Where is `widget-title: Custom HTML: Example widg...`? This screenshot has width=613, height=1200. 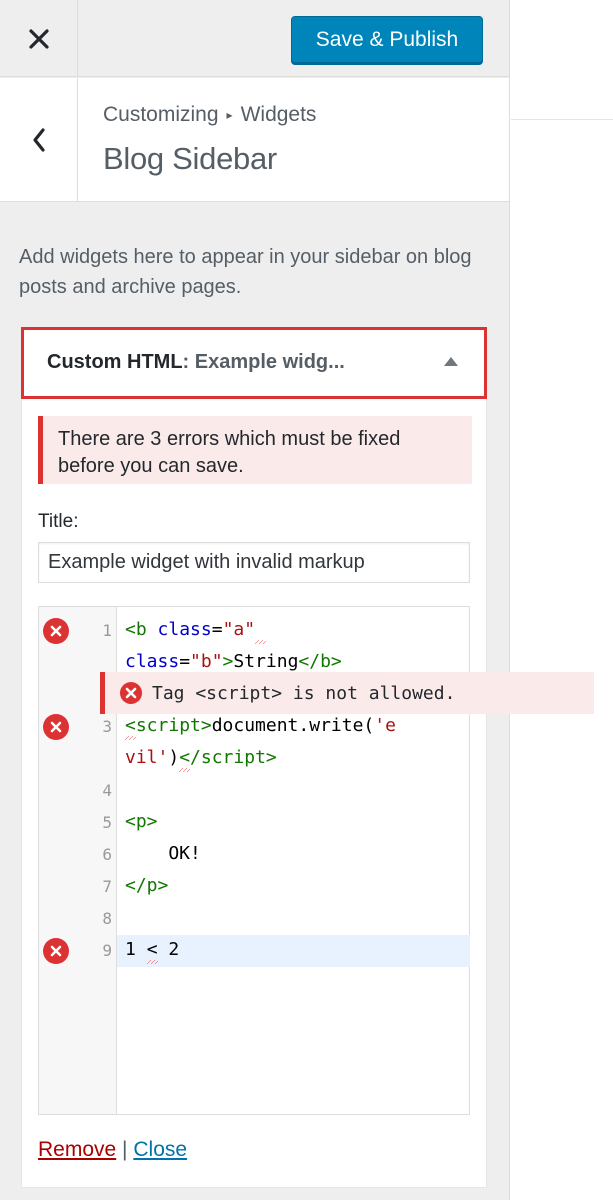
widget-title: Custom HTML: Example widg... is located at coordinates (196, 362).